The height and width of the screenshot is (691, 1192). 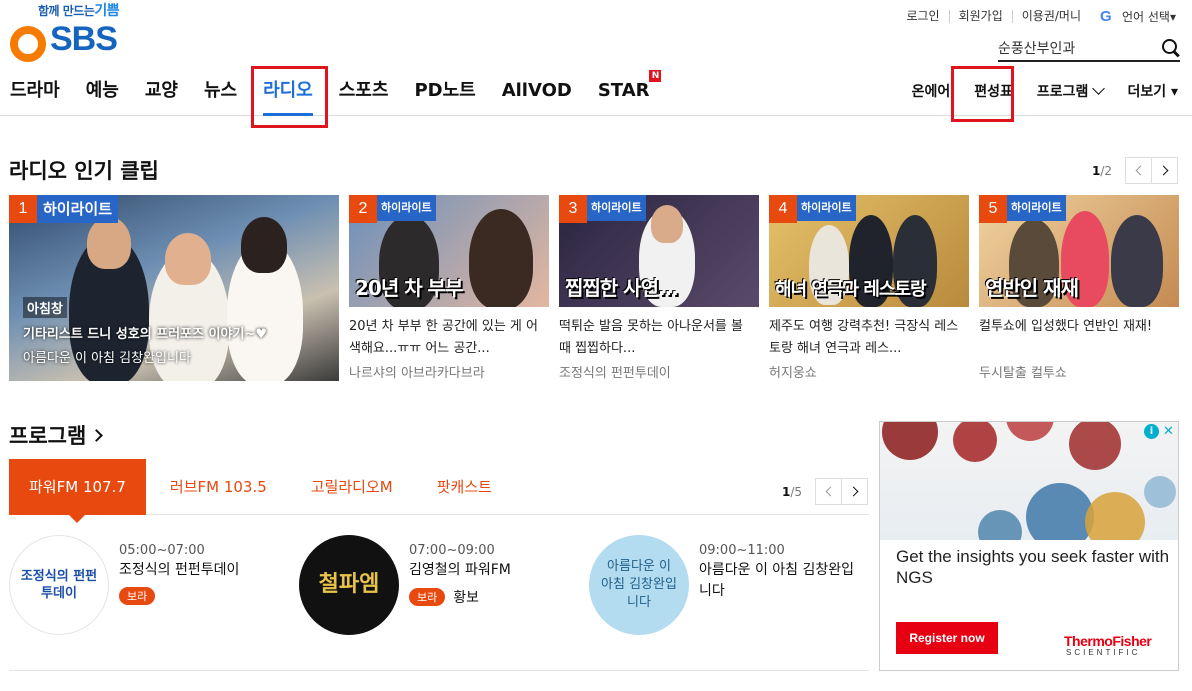 I want to click on program-logo: 아름다운 이 아침 김창완입니다, so click(x=639, y=585).